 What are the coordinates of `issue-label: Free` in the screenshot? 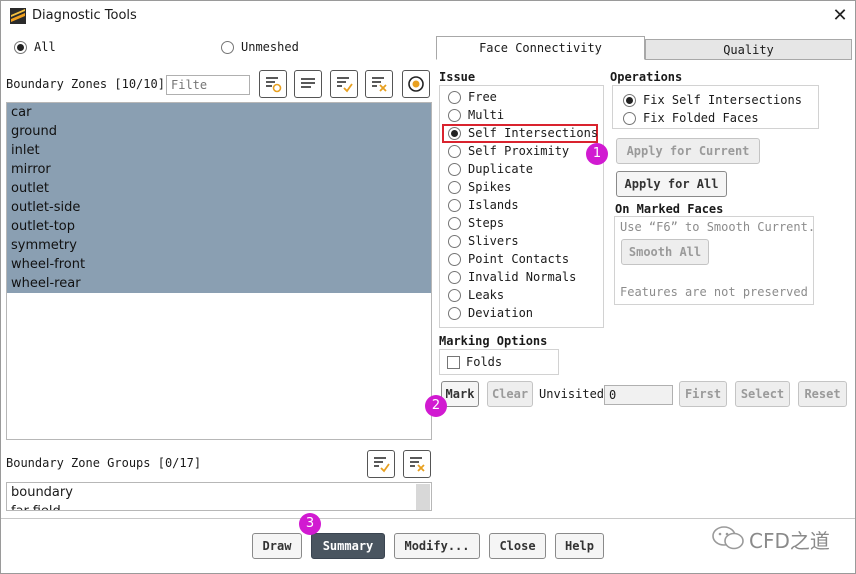 It's located at (482, 97).